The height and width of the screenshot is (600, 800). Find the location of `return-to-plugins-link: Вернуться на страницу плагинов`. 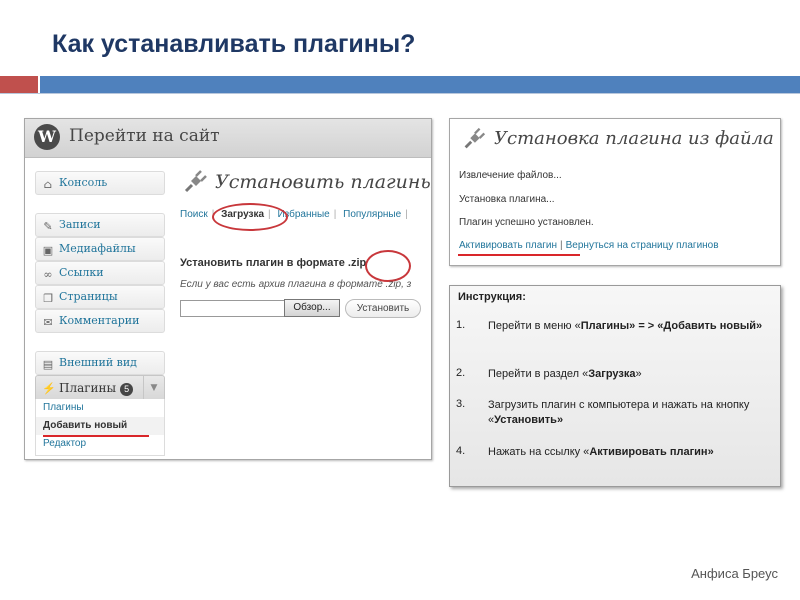

return-to-plugins-link: Вернуться на страницу плагинов is located at coordinates (642, 245).